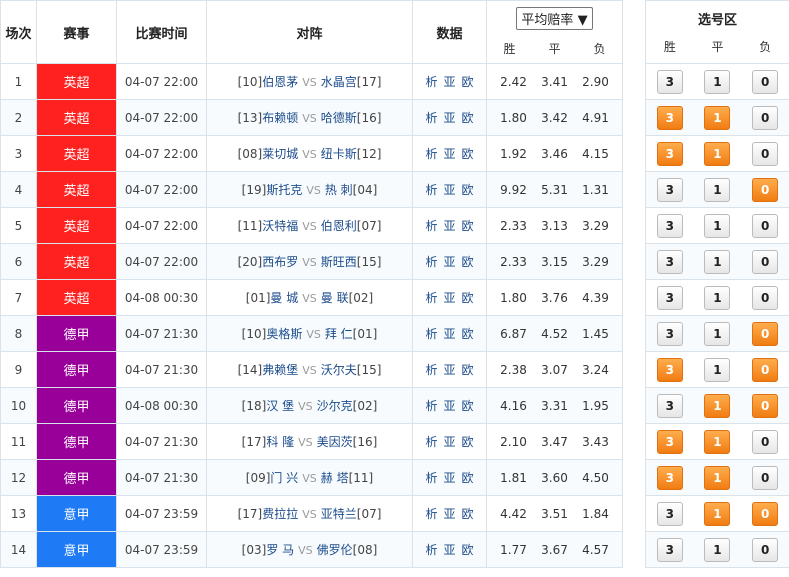 Image resolution: width=789 pixels, height=577 pixels. What do you see at coordinates (335, 442) in the screenshot?
I see `away-team-link: 美因茨` at bounding box center [335, 442].